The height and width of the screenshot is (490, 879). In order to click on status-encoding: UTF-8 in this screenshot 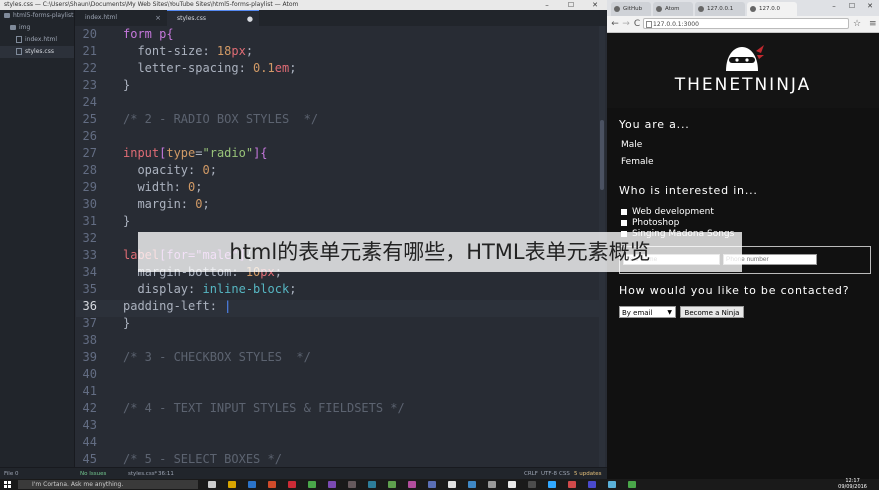, I will do `click(549, 473)`.